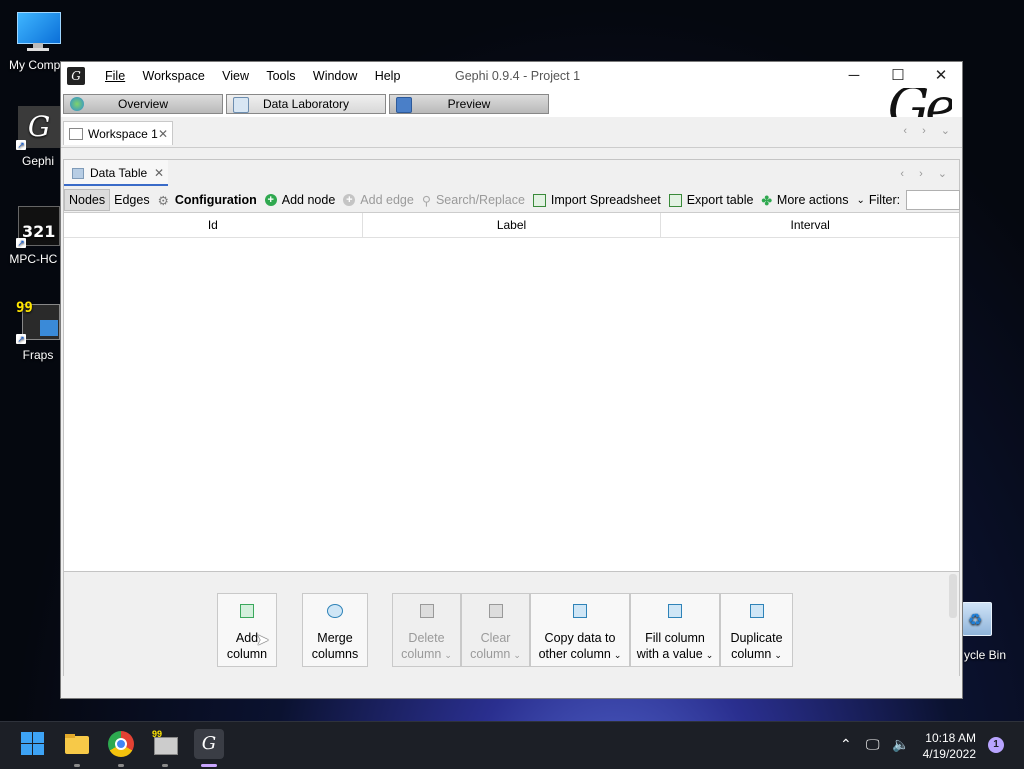  I want to click on chrome-icon, so click(121, 744).